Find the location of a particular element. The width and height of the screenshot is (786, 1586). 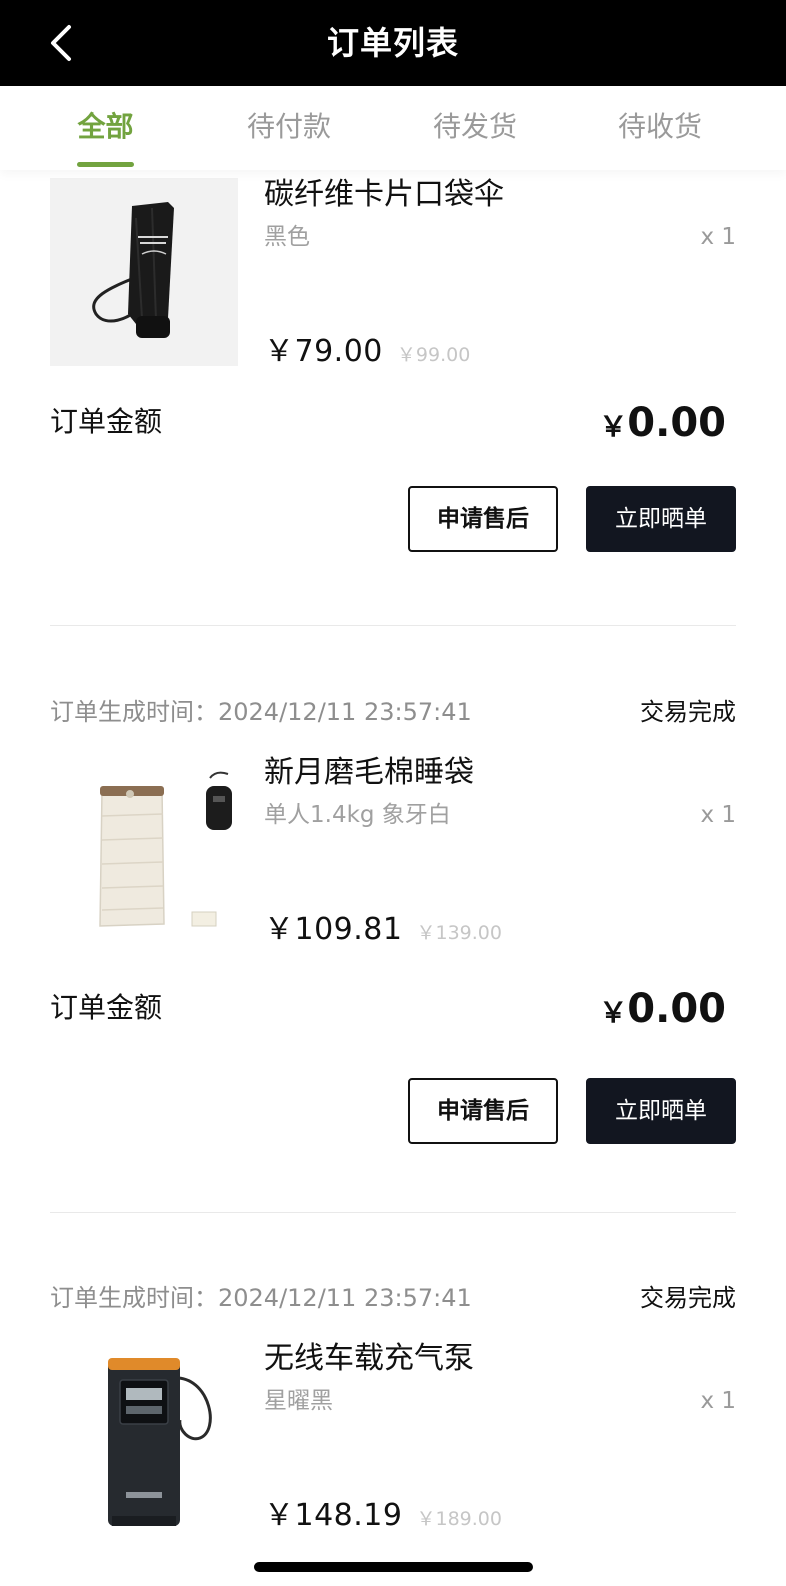

price-row: ￥79.00 ￥99.00 is located at coordinates (367, 348).